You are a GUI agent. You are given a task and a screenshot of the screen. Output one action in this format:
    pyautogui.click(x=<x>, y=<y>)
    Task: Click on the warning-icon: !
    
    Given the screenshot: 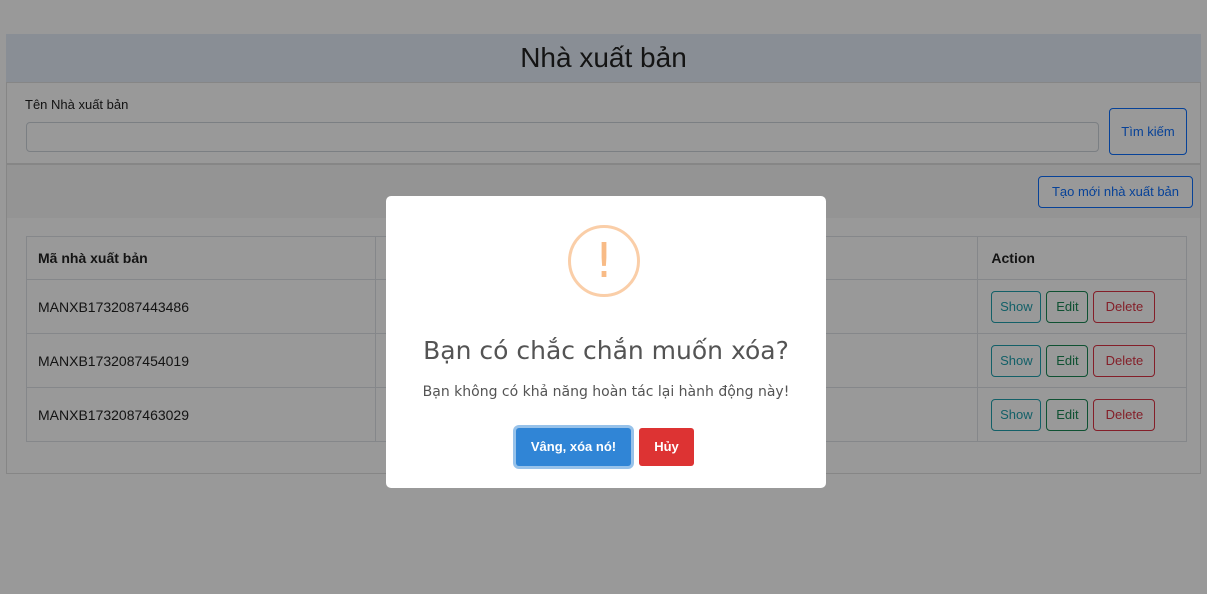 What is the action you would take?
    pyautogui.click(x=604, y=261)
    